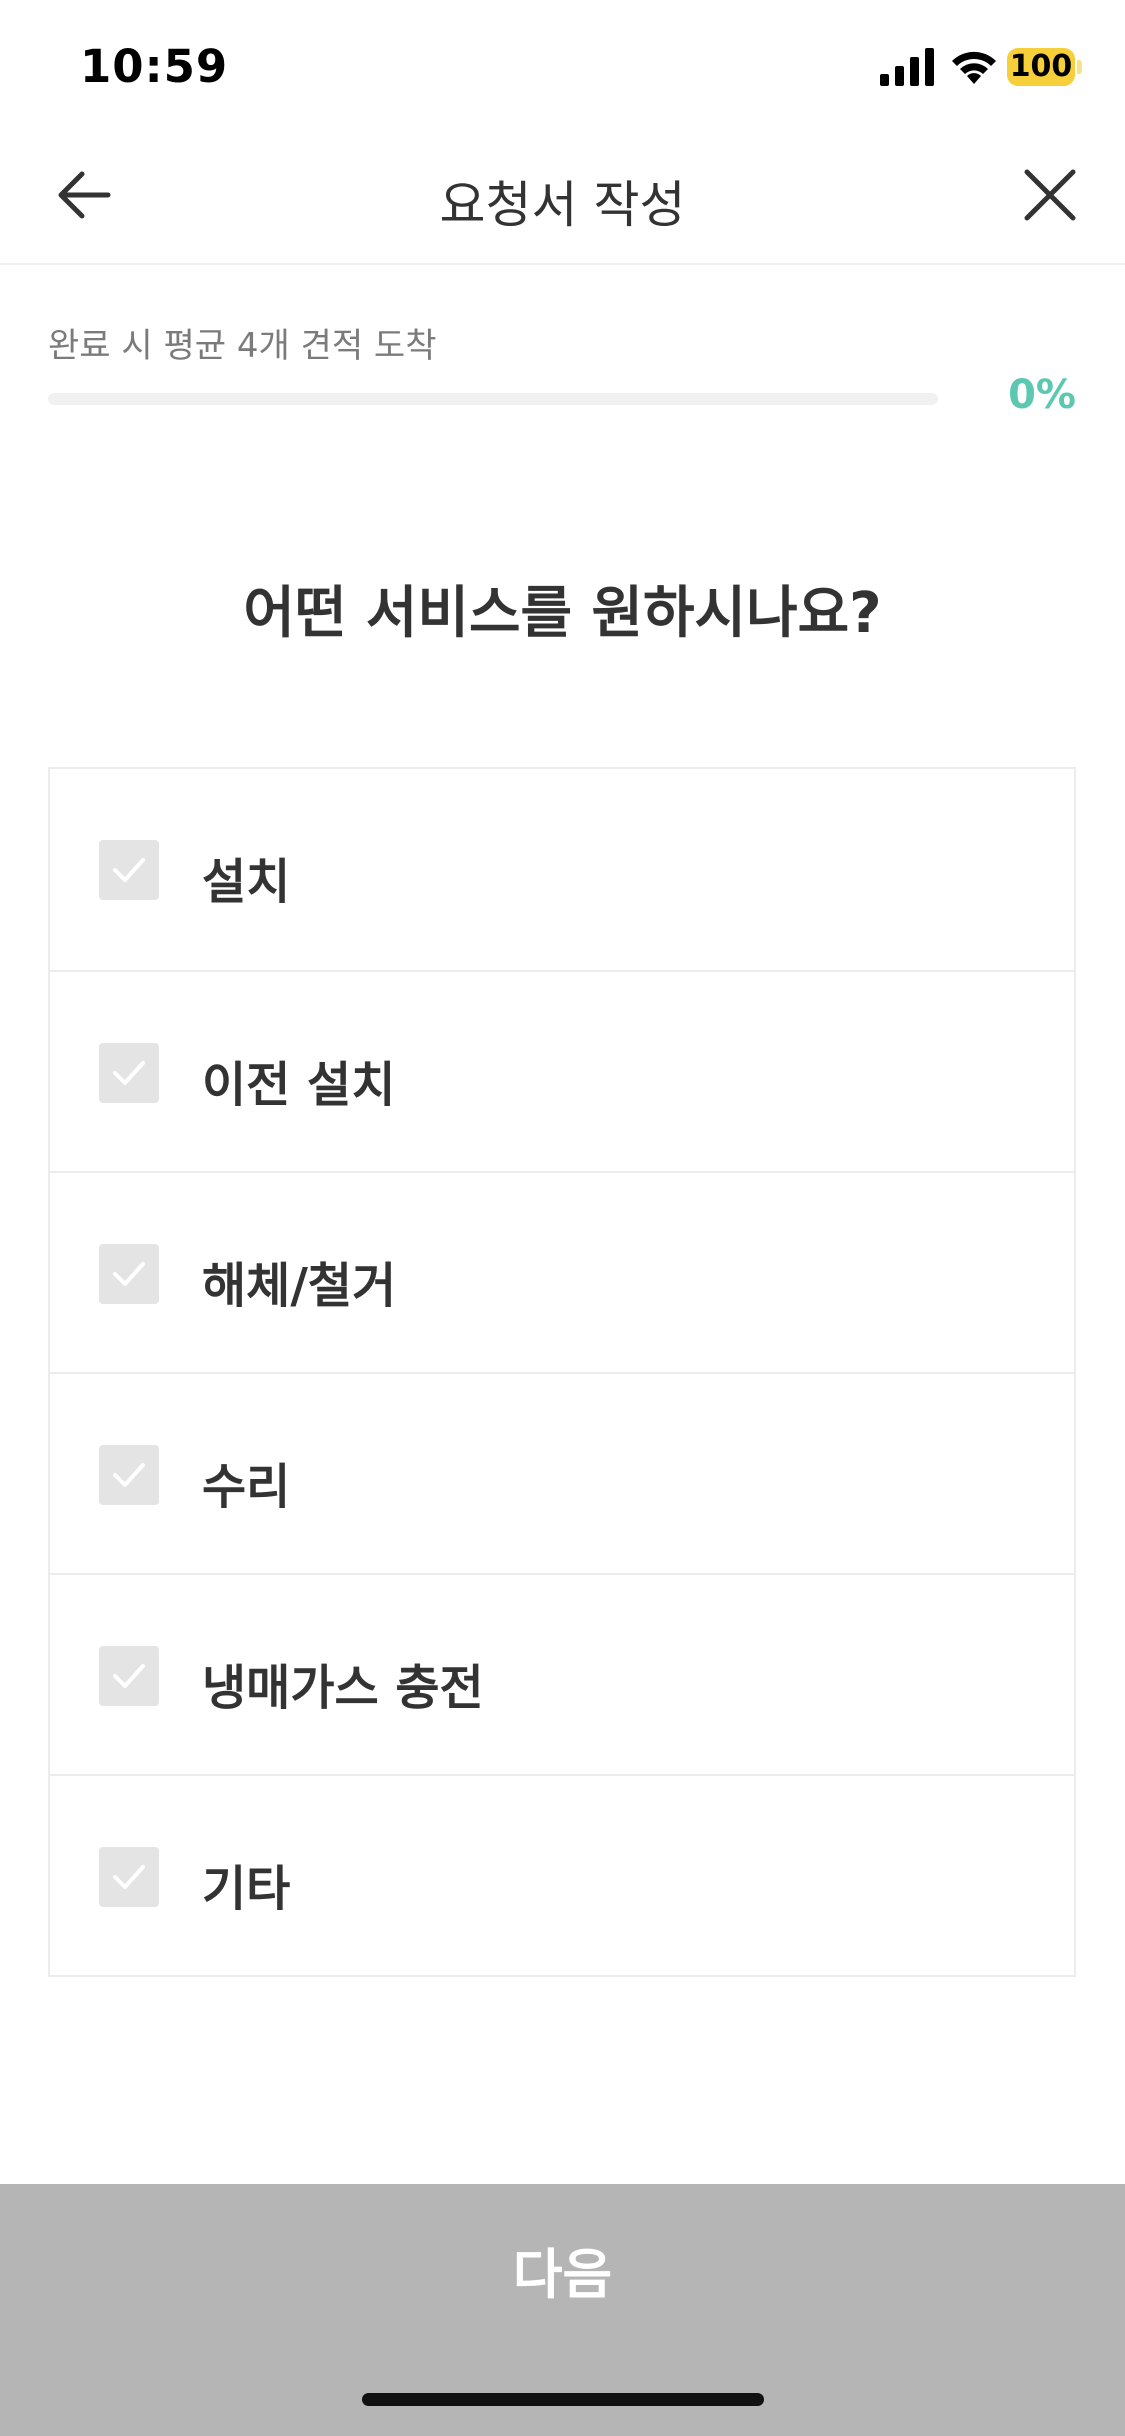 Image resolution: width=1125 pixels, height=2436 pixels. Describe the element at coordinates (246, 882) in the screenshot. I see `option-label: 설치` at that location.